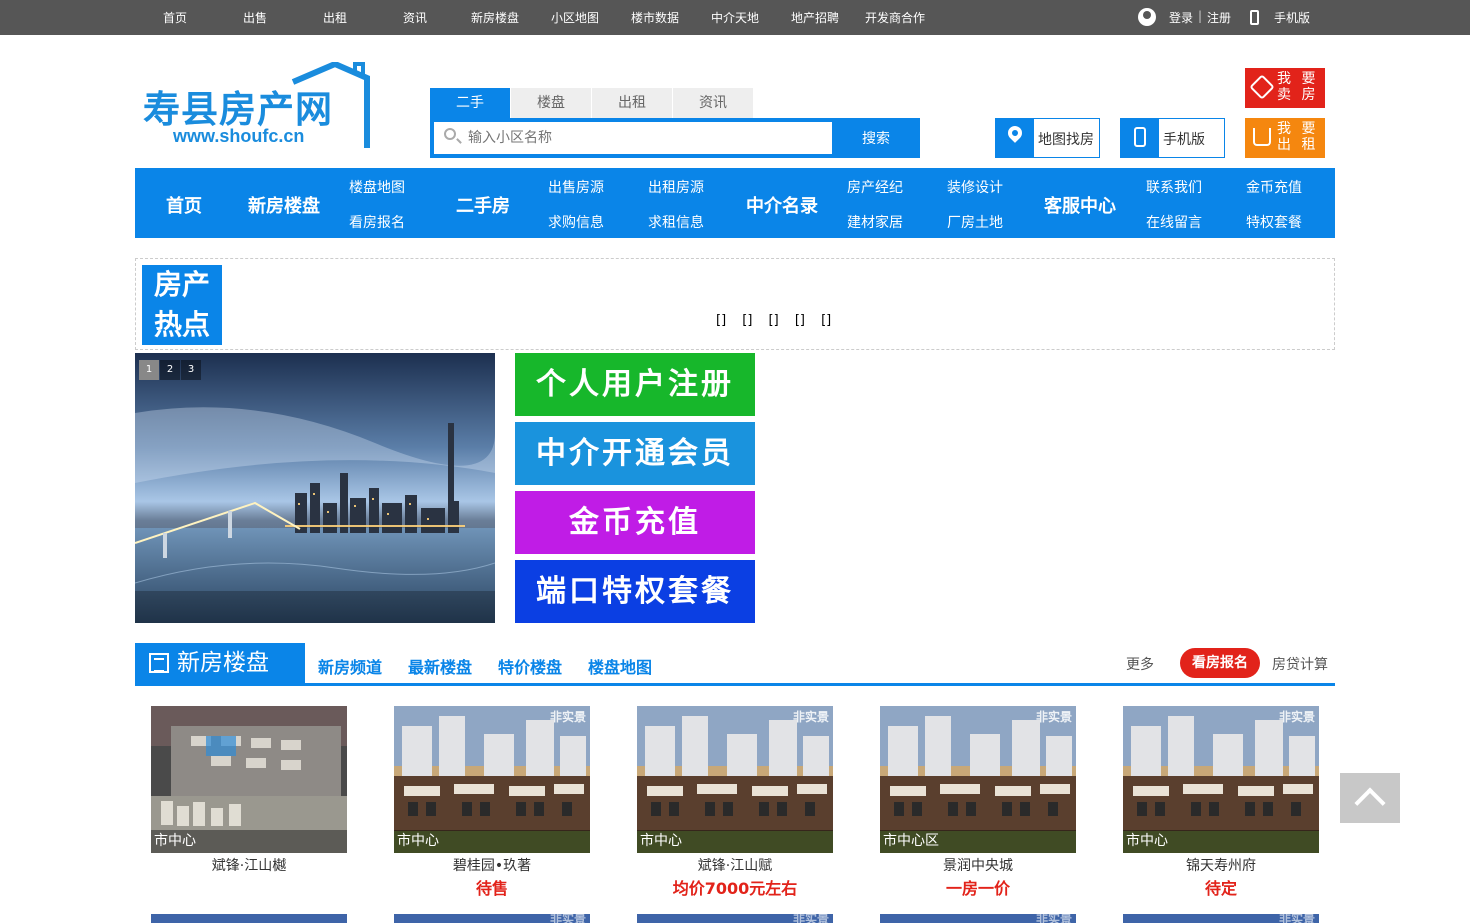 The width and height of the screenshot is (1470, 923). What do you see at coordinates (1080, 205) in the screenshot?
I see `nav-service: 客服中心` at bounding box center [1080, 205].